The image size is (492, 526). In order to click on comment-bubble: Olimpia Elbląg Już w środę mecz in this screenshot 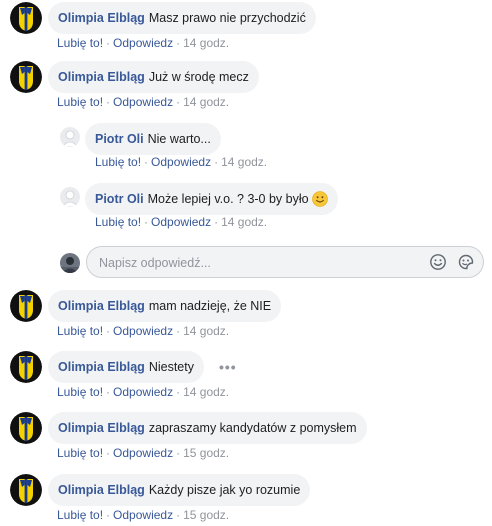, I will do `click(153, 77)`.